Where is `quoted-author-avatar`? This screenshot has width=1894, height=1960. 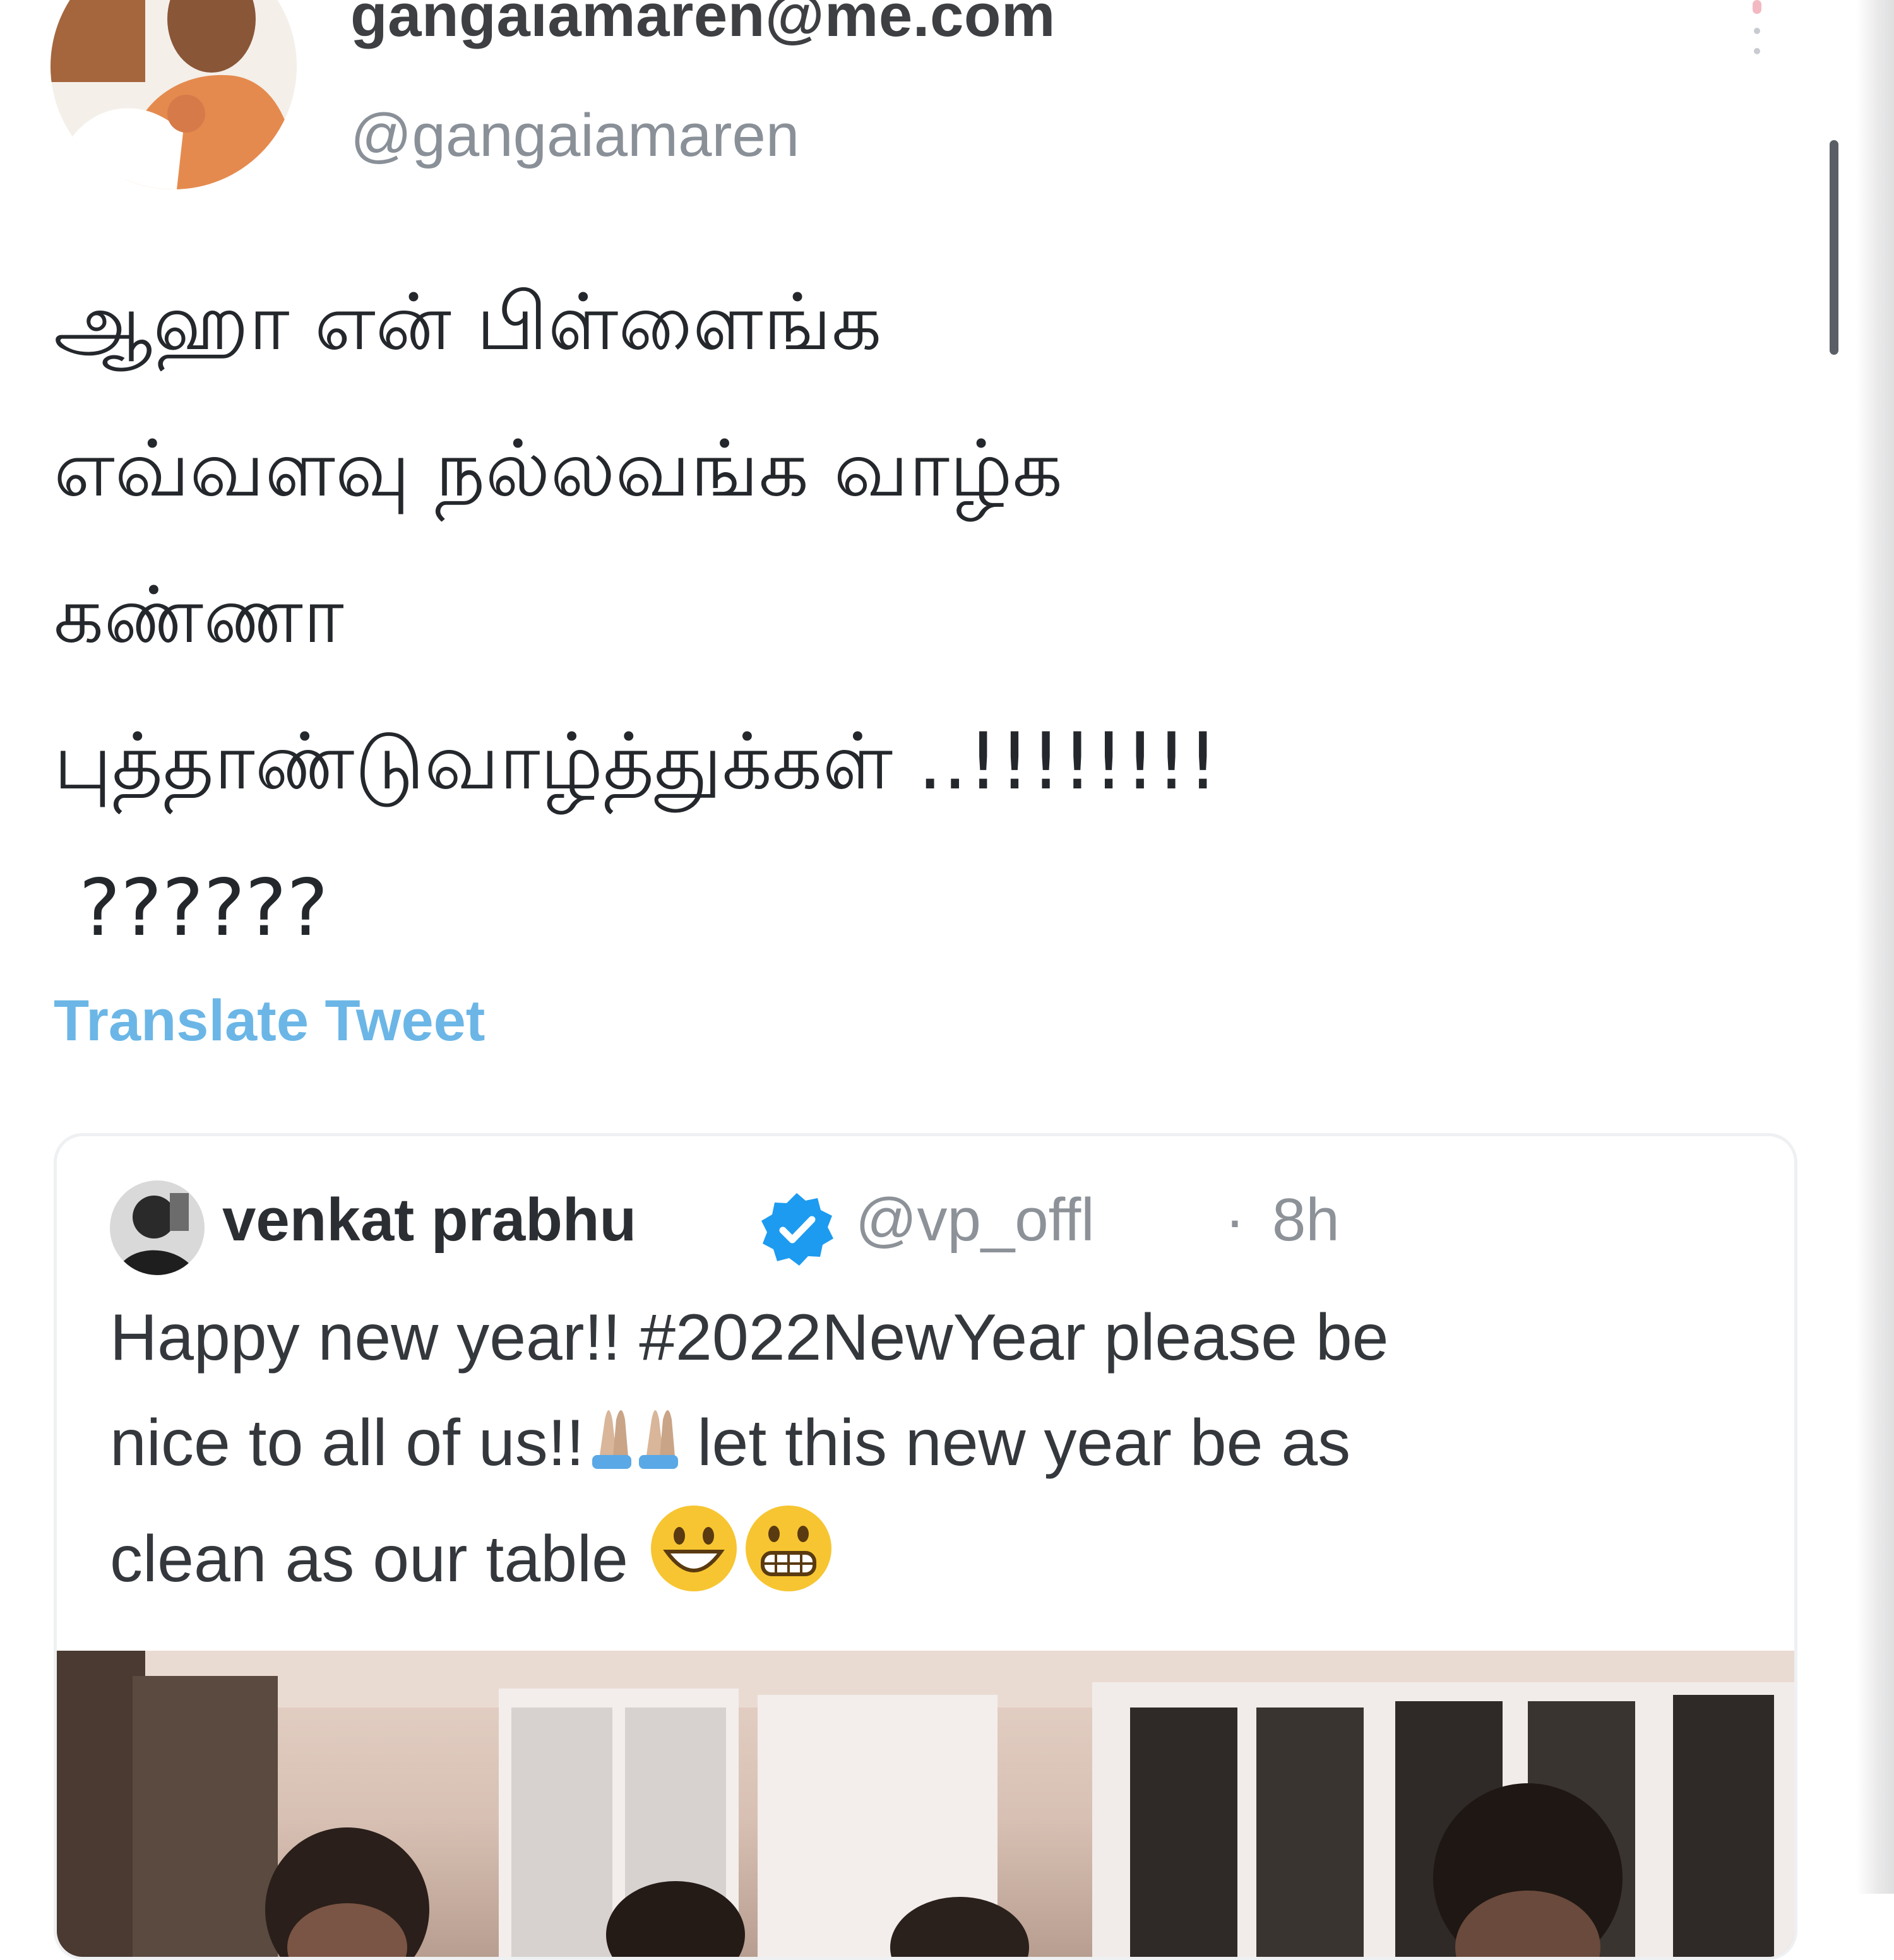 quoted-author-avatar is located at coordinates (157, 1227).